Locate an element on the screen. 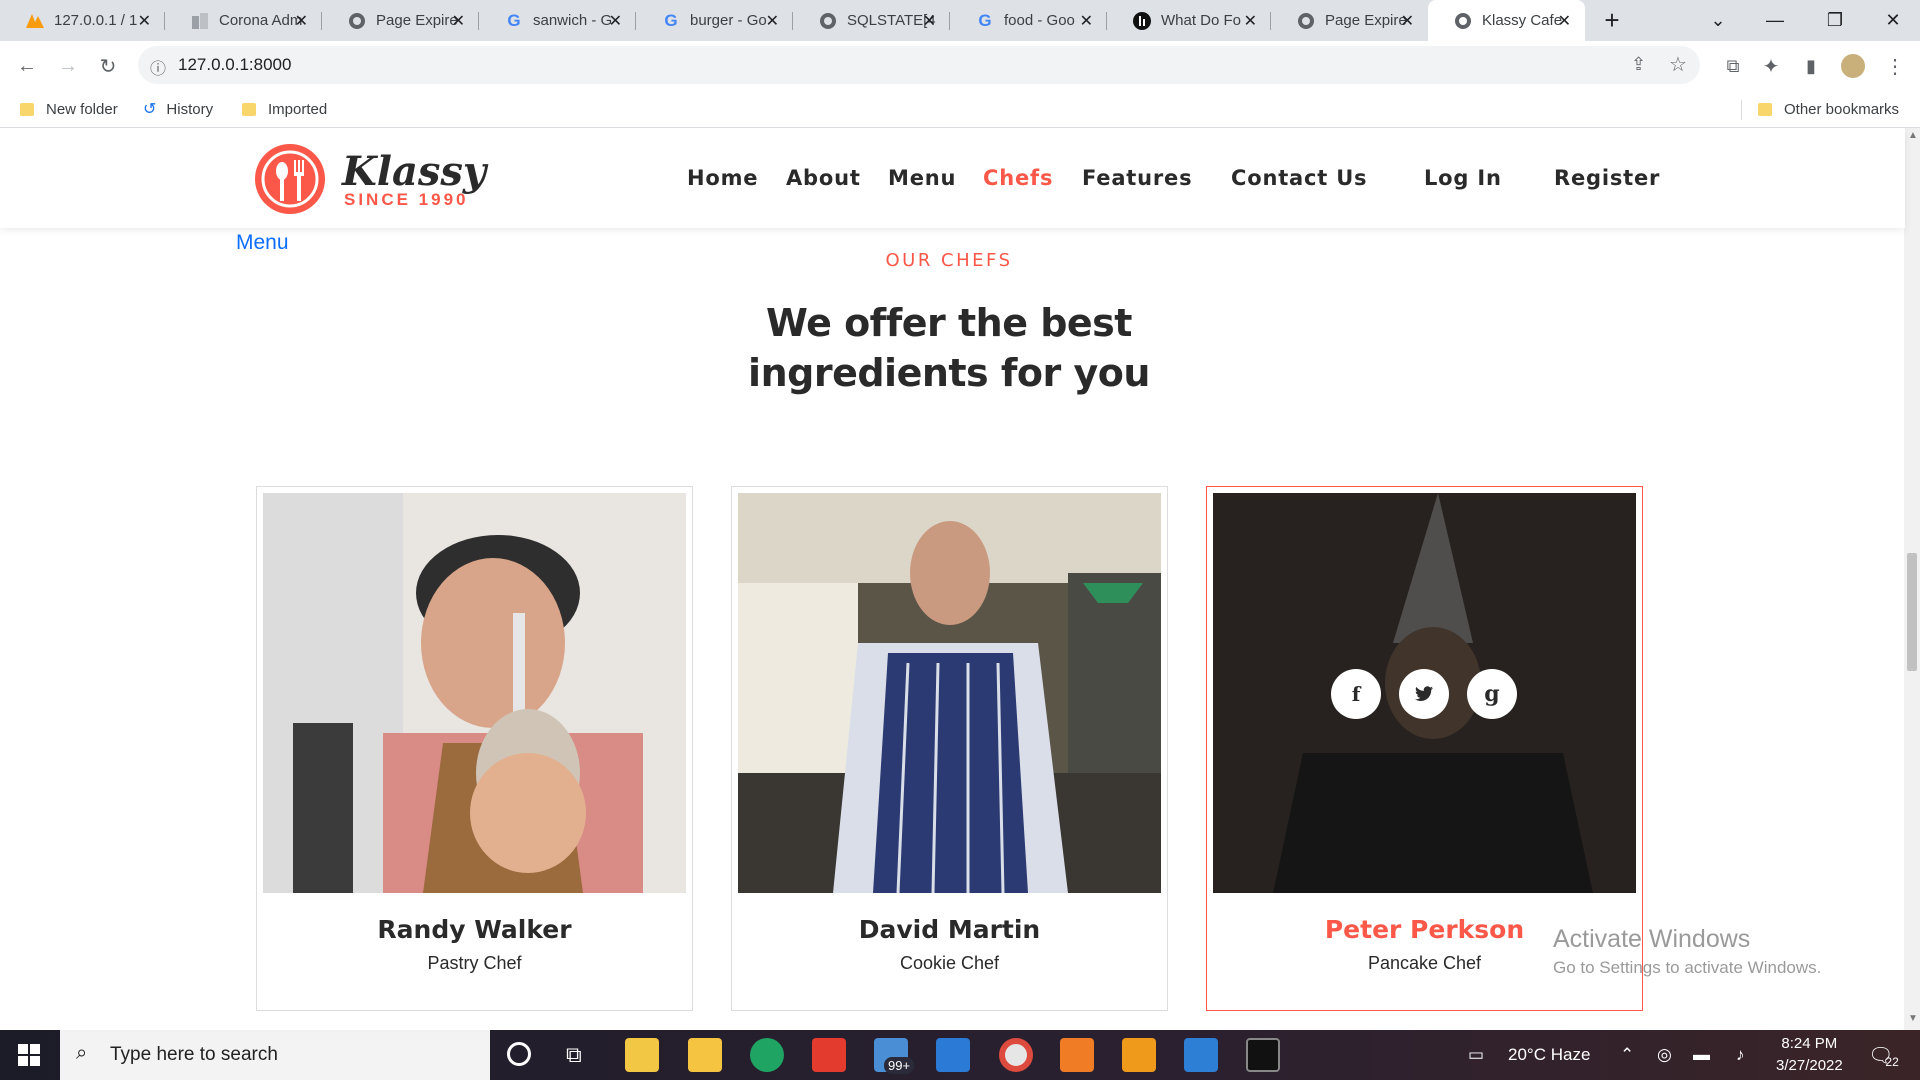 The image size is (1920, 1080). menu-icon: ⋮ is located at coordinates (1895, 66).